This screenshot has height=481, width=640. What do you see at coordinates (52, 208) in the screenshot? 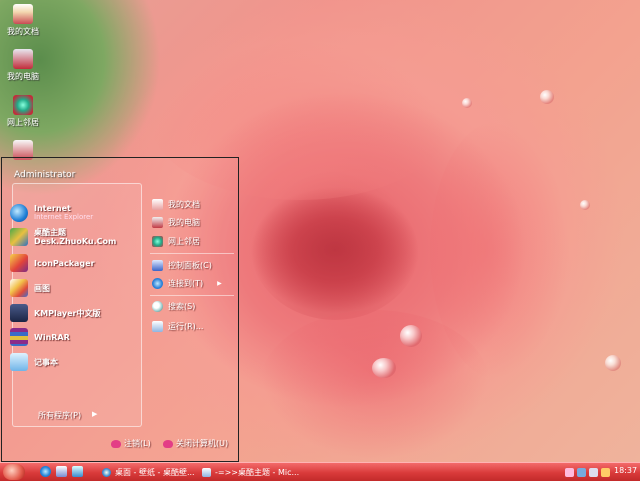
I see `program-title: Internet` at bounding box center [52, 208].